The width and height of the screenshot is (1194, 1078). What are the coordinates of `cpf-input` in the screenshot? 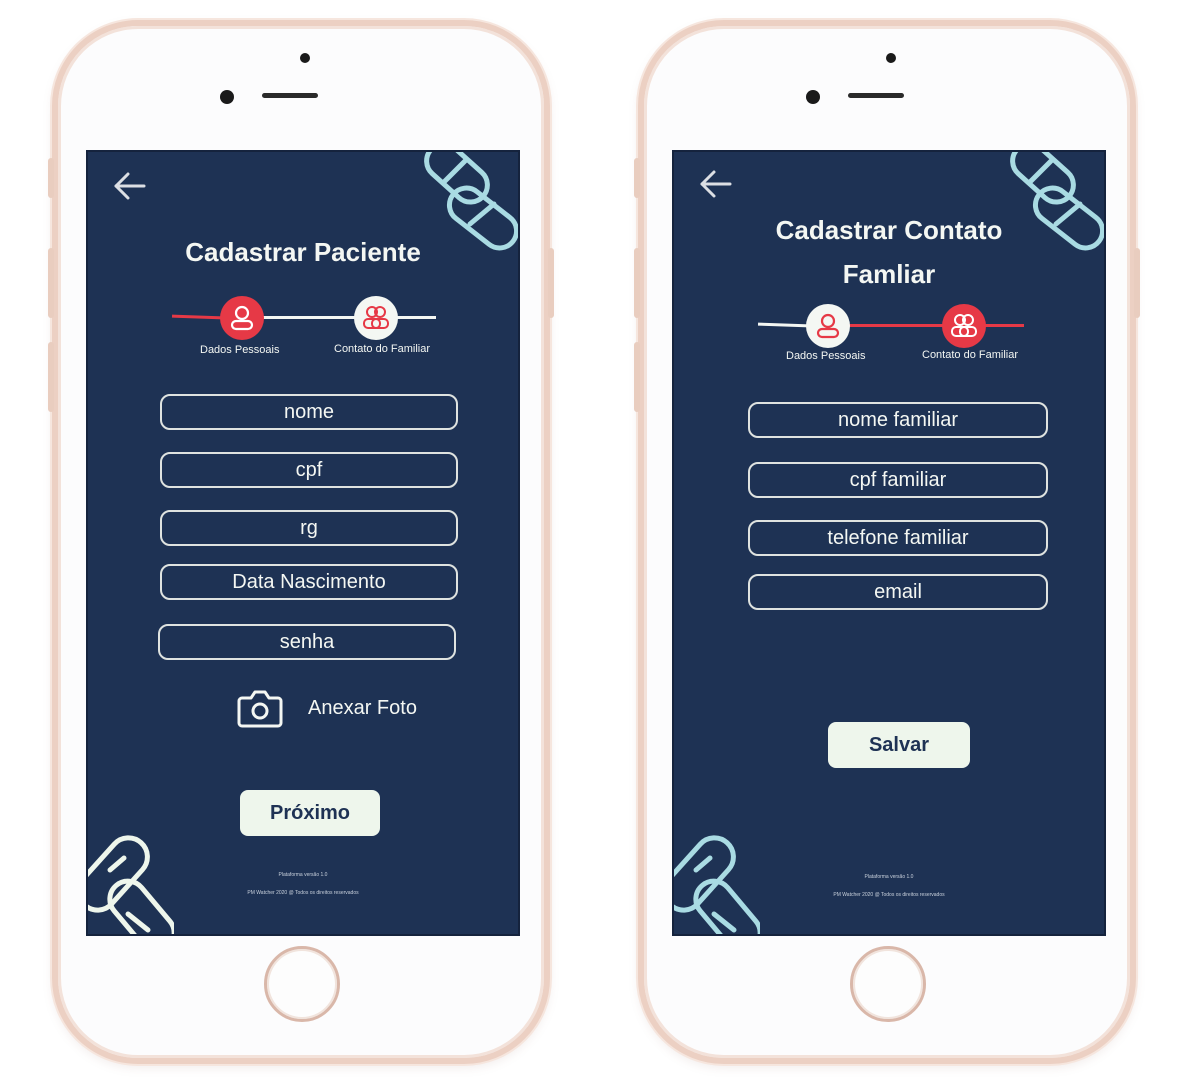 It's located at (309, 470).